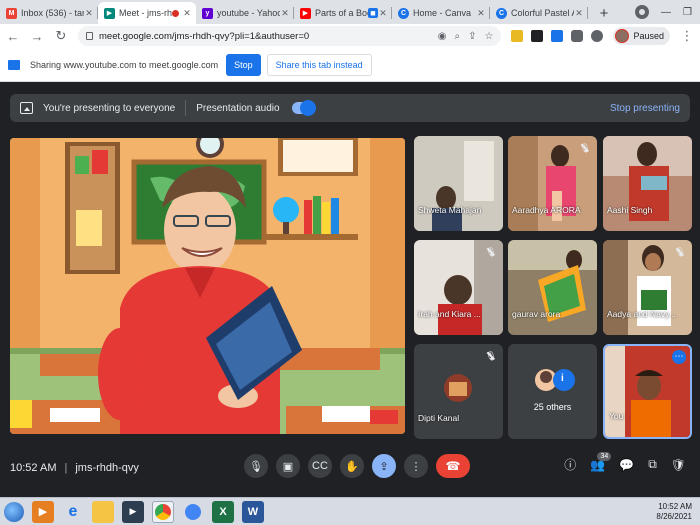 Image resolution: width=700 pixels, height=525 pixels. I want to click on side-panel-controls: ⓘ 👥 34 💬 ⧉ 🛡, so click(625, 462).